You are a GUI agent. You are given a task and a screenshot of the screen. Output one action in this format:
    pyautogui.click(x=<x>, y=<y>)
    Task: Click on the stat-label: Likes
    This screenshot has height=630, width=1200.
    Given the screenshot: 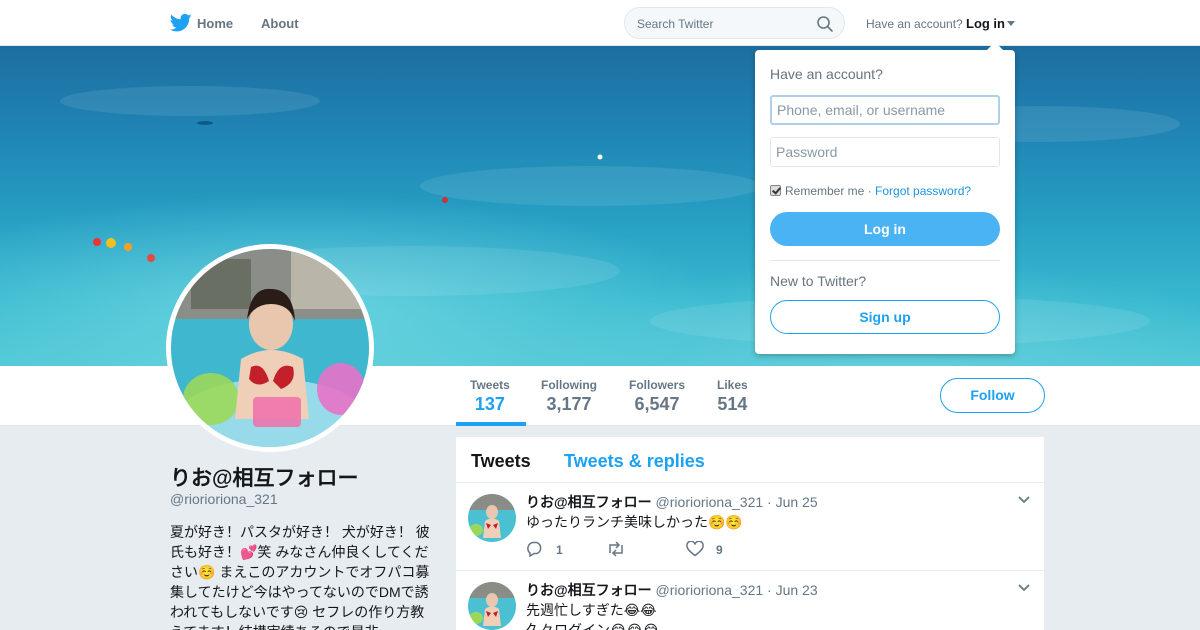 What is the action you would take?
    pyautogui.click(x=732, y=385)
    